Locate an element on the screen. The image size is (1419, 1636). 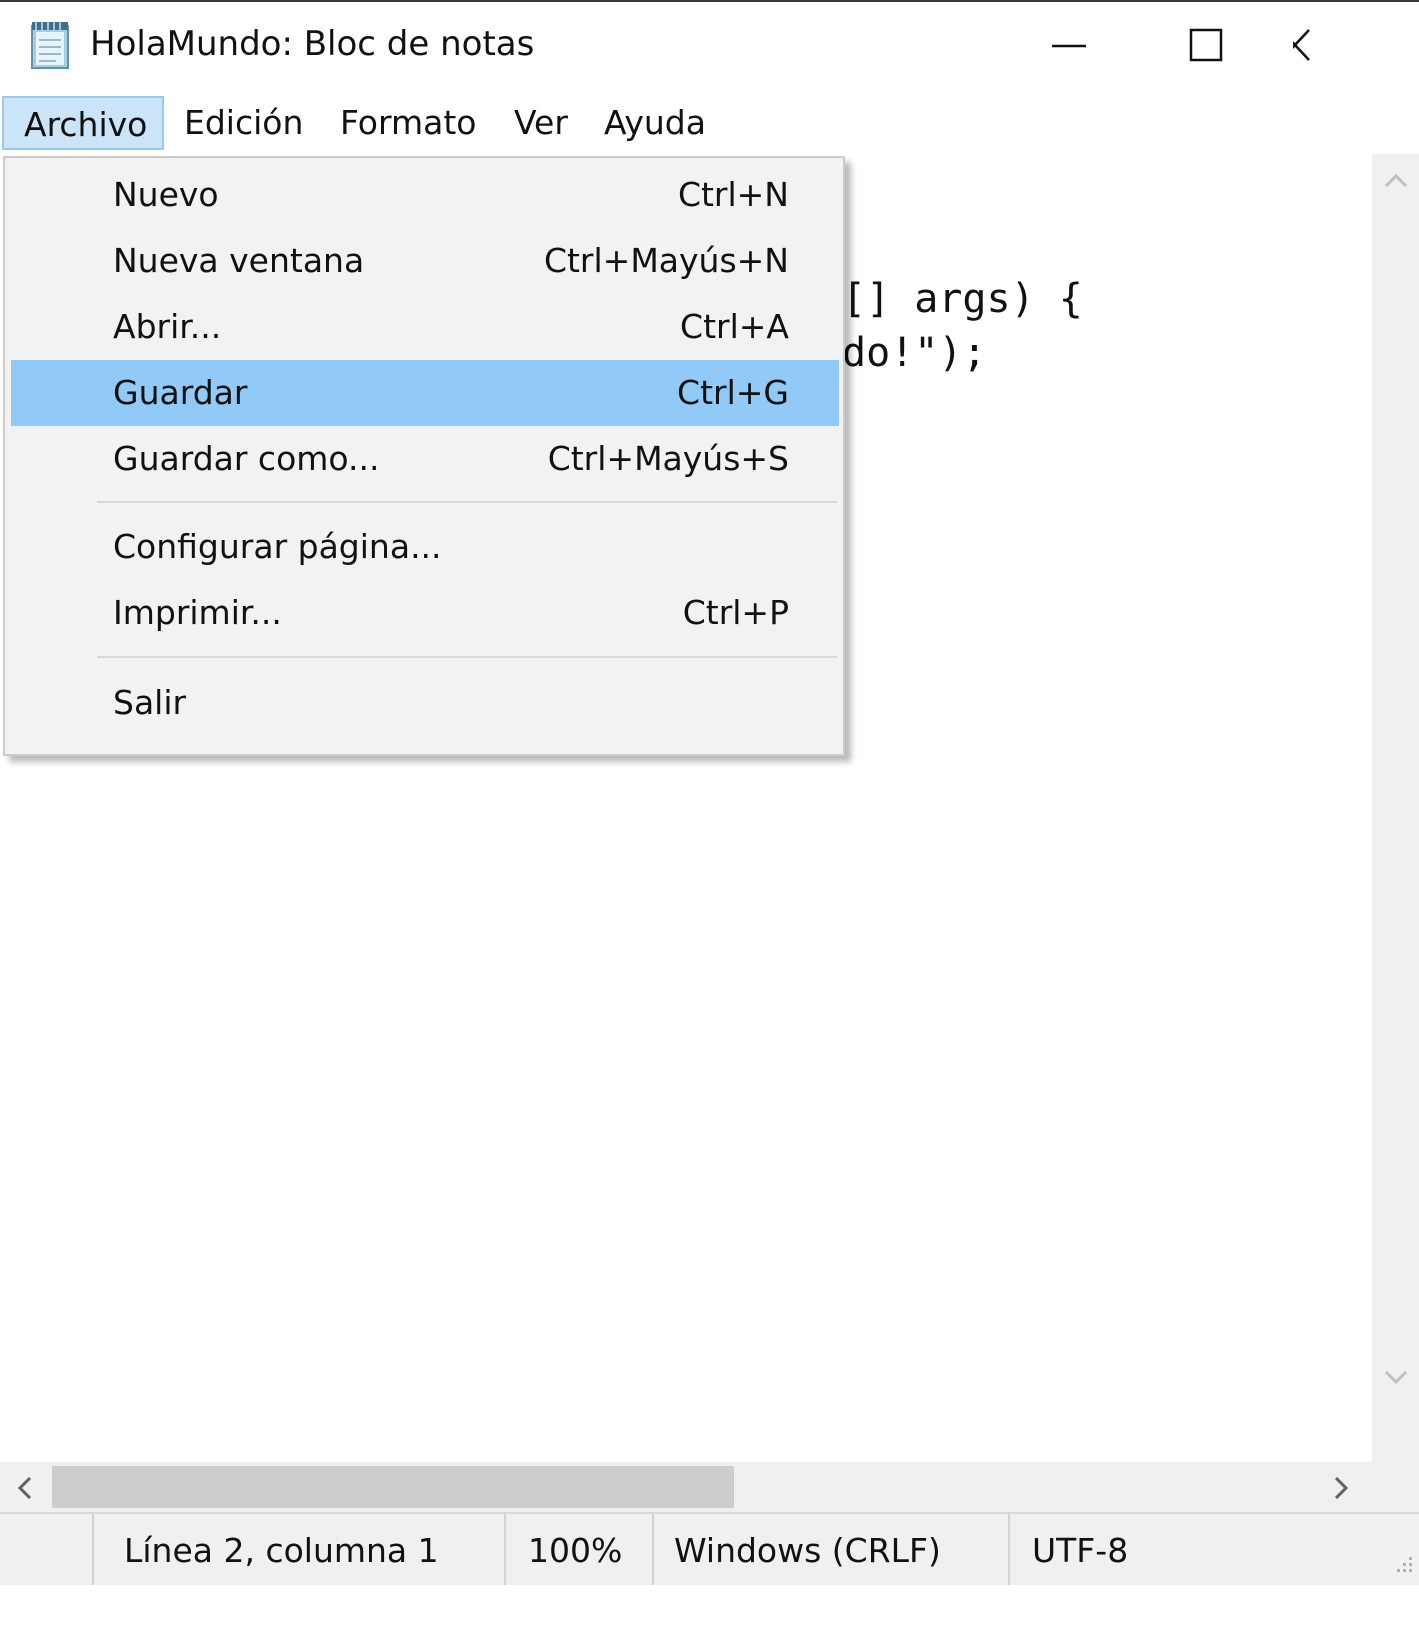
menu-item-shortcut: Ctrl+G is located at coordinates (733, 392).